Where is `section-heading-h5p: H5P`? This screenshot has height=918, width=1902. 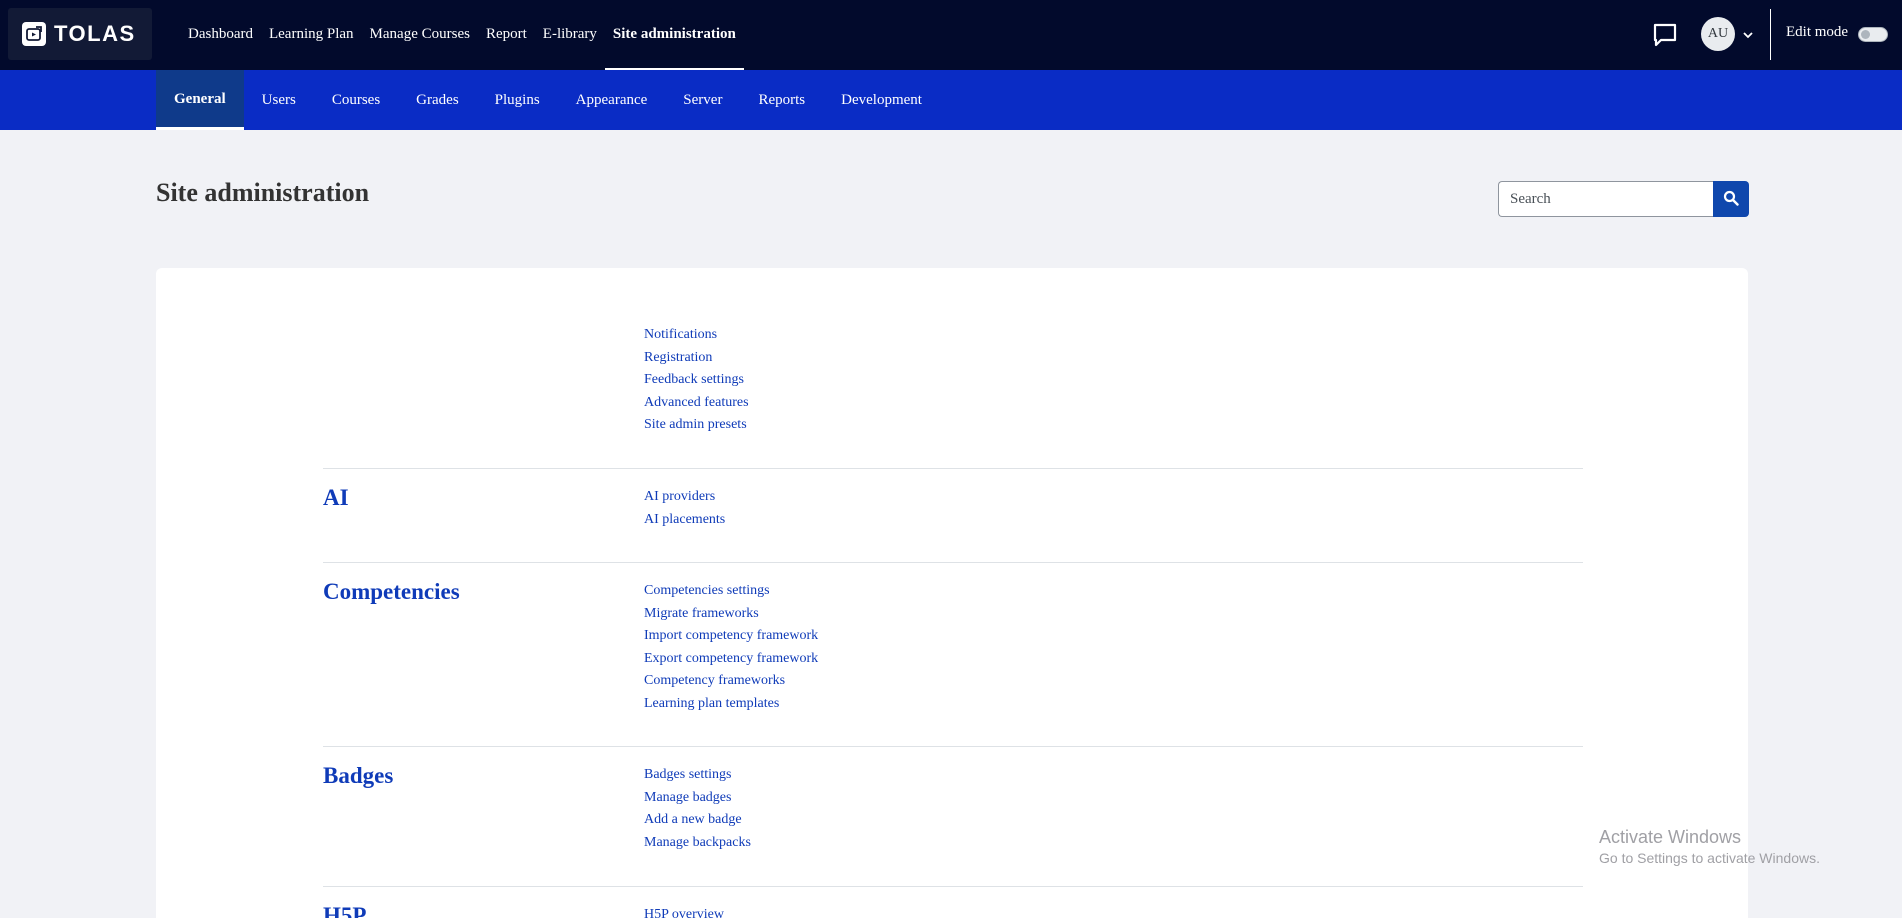 section-heading-h5p: H5P is located at coordinates (344, 910).